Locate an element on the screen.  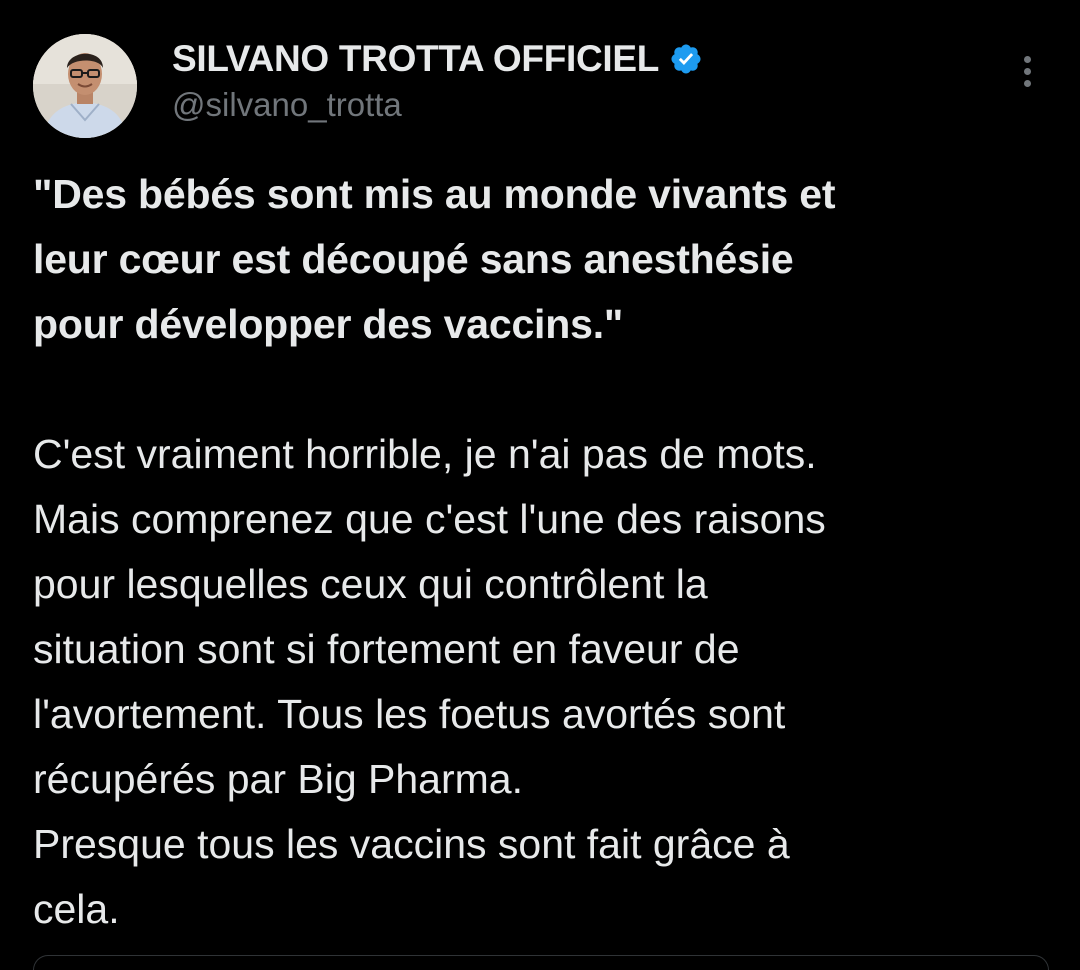
embedded-card-edge is located at coordinates (541, 962).